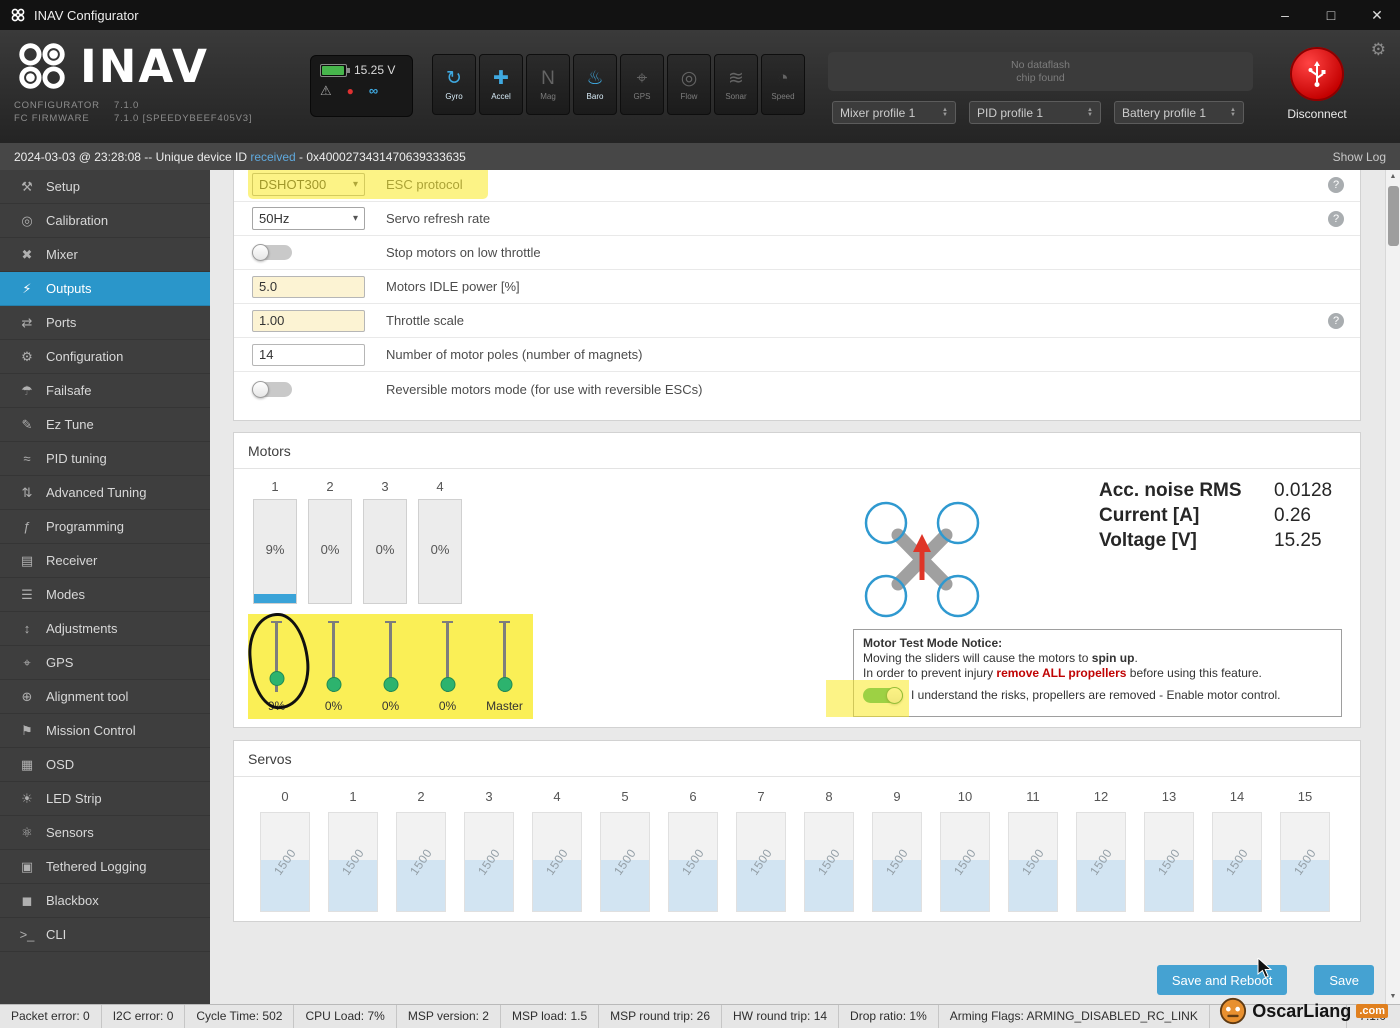 The image size is (1400, 1028). I want to click on pid-profile-select: PID profile 1, so click(1035, 112).